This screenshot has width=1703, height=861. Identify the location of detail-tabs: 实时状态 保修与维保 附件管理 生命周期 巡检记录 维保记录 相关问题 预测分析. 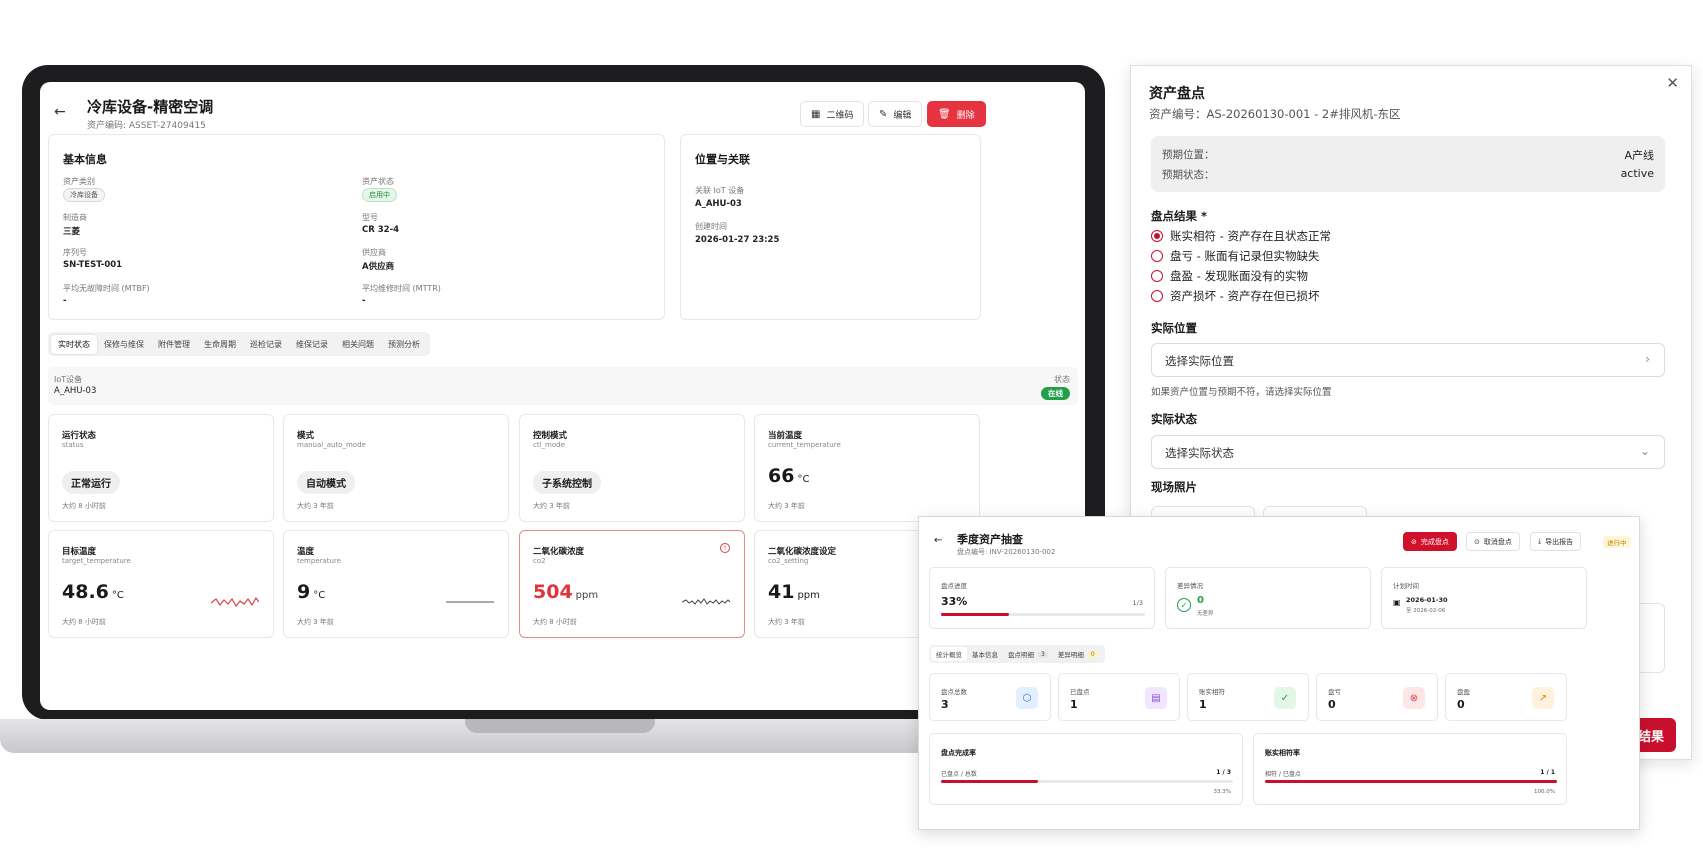
(239, 344).